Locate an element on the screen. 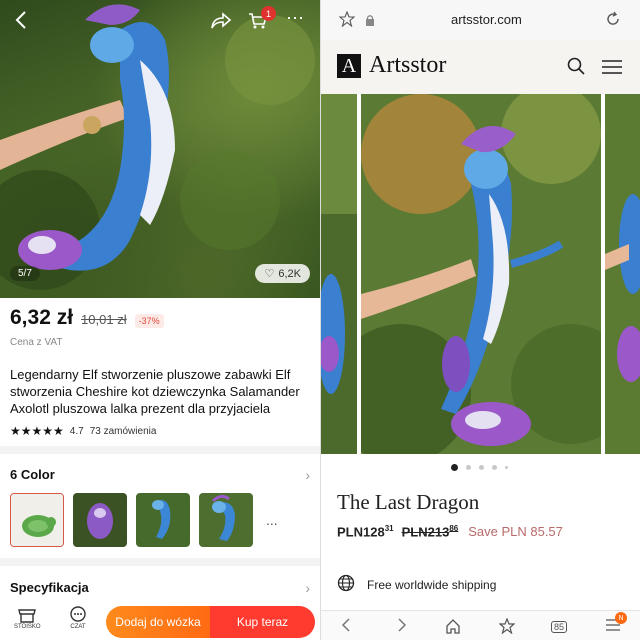 Image resolution: width=640 pixels, height=640 pixels. image-counter: 5/7 is located at coordinates (25, 273).